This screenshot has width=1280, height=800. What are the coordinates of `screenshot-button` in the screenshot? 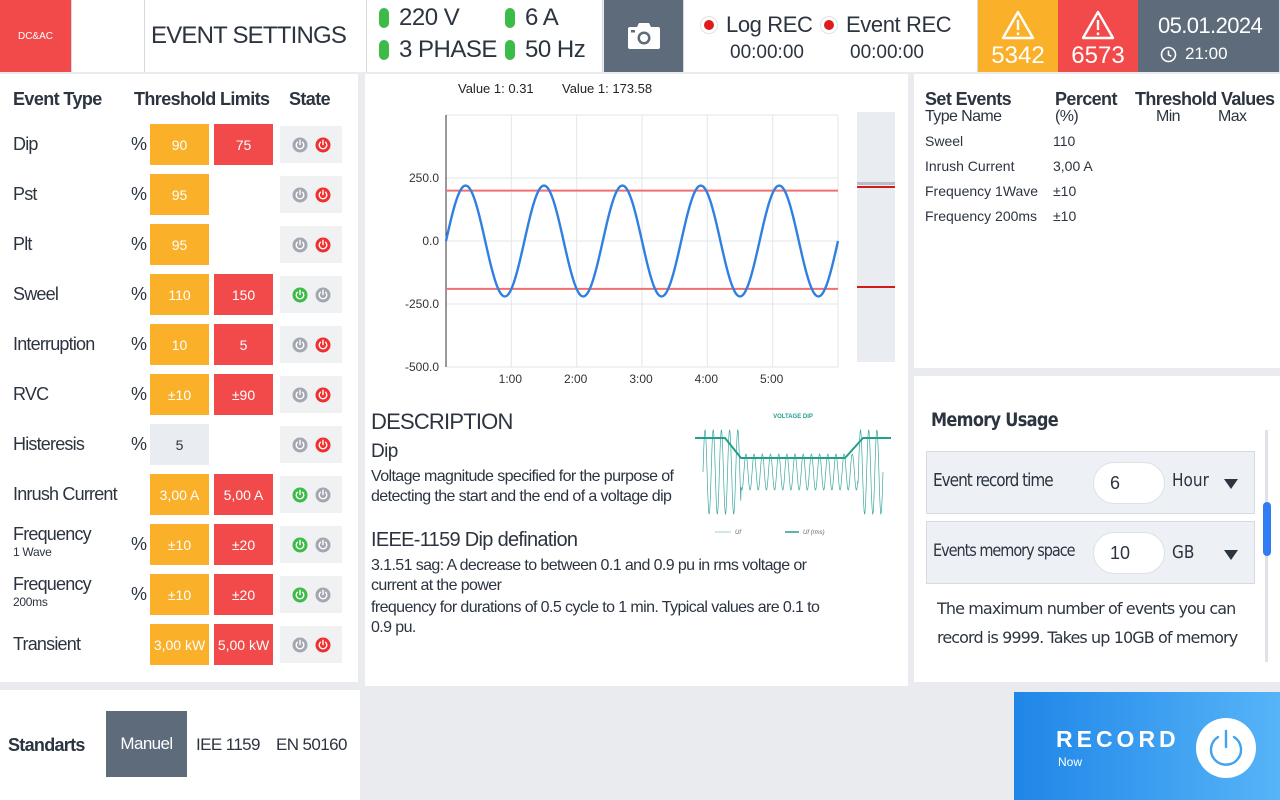 It's located at (644, 36).